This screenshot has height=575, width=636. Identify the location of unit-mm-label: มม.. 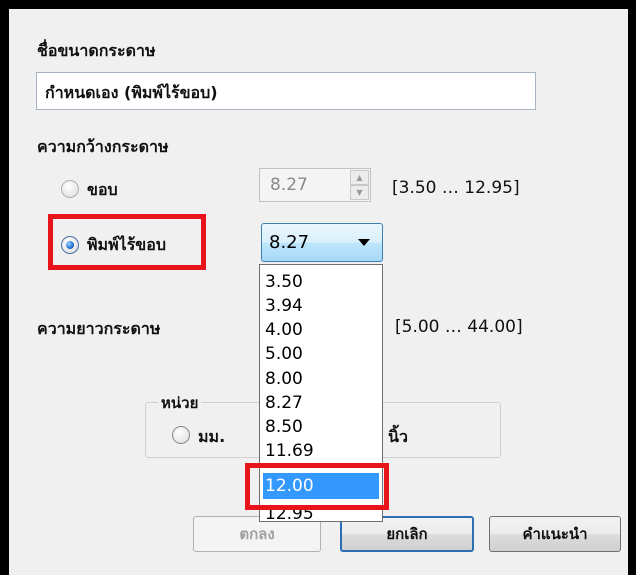
(212, 436).